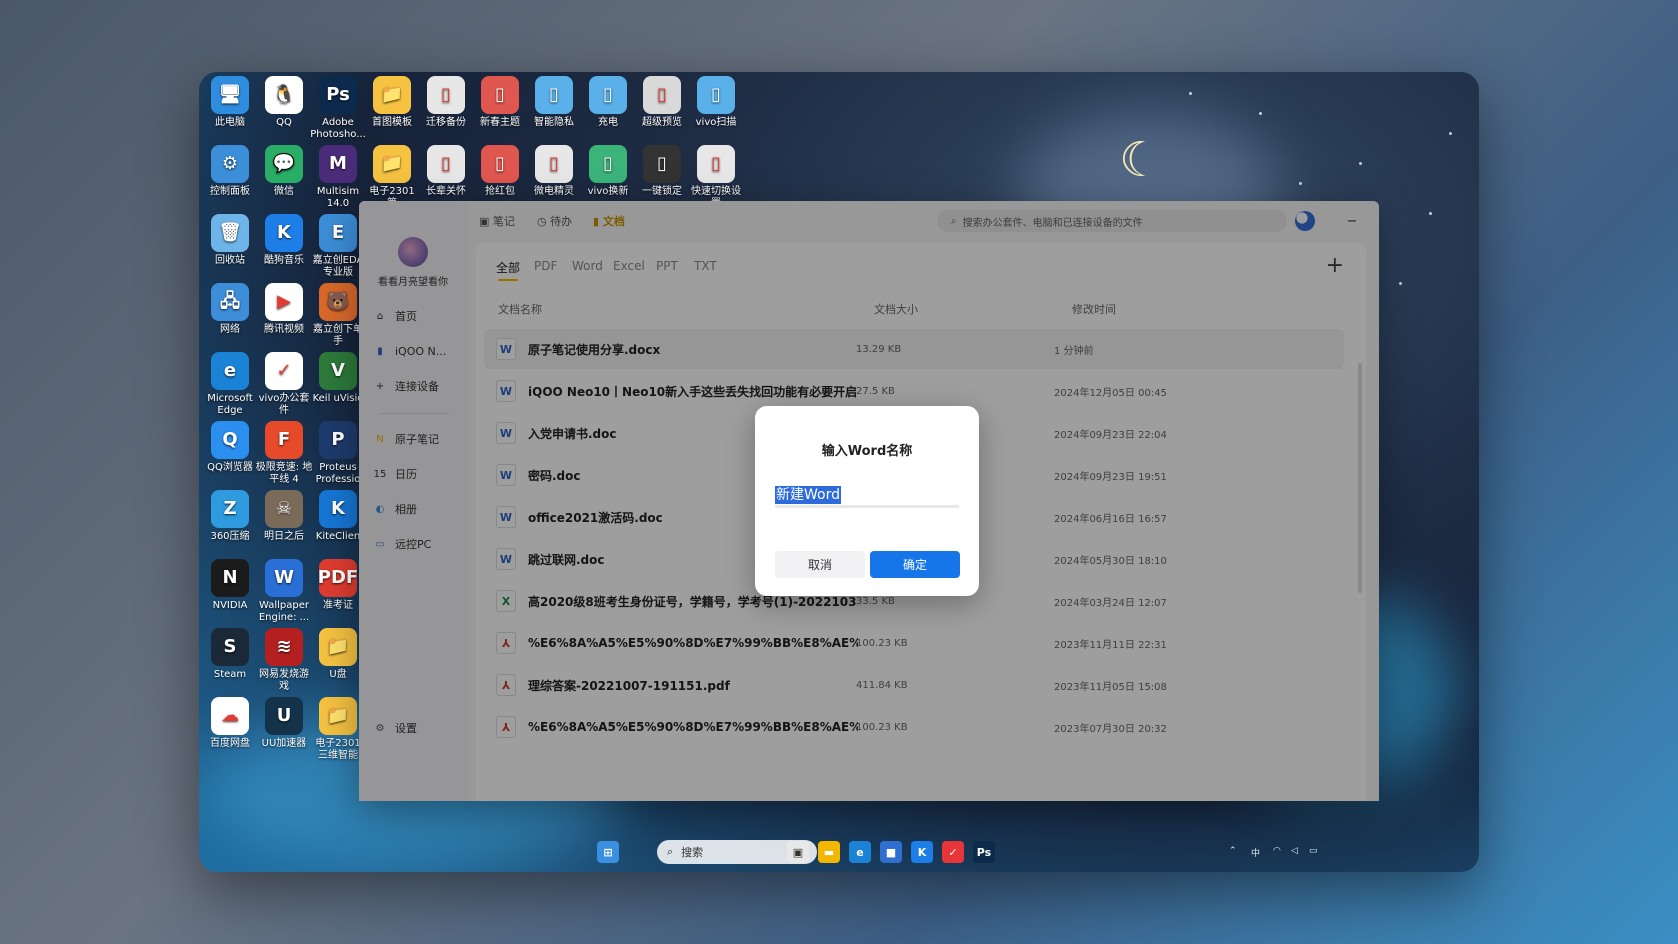 The width and height of the screenshot is (1678, 944). What do you see at coordinates (716, 102) in the screenshot?
I see `desktop-icon: ▯ vivo扫描` at bounding box center [716, 102].